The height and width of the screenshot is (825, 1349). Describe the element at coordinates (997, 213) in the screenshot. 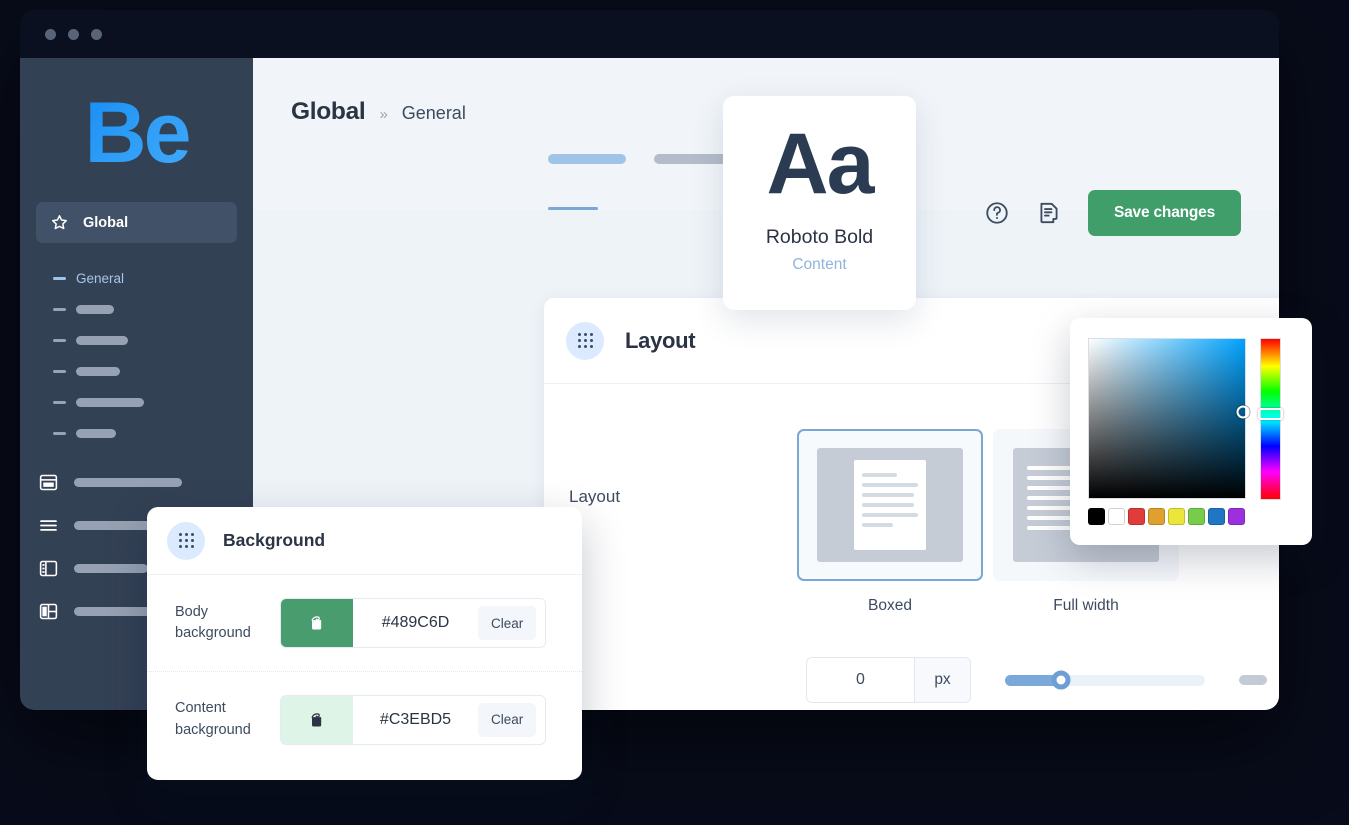

I see `question-circle-icon` at that location.